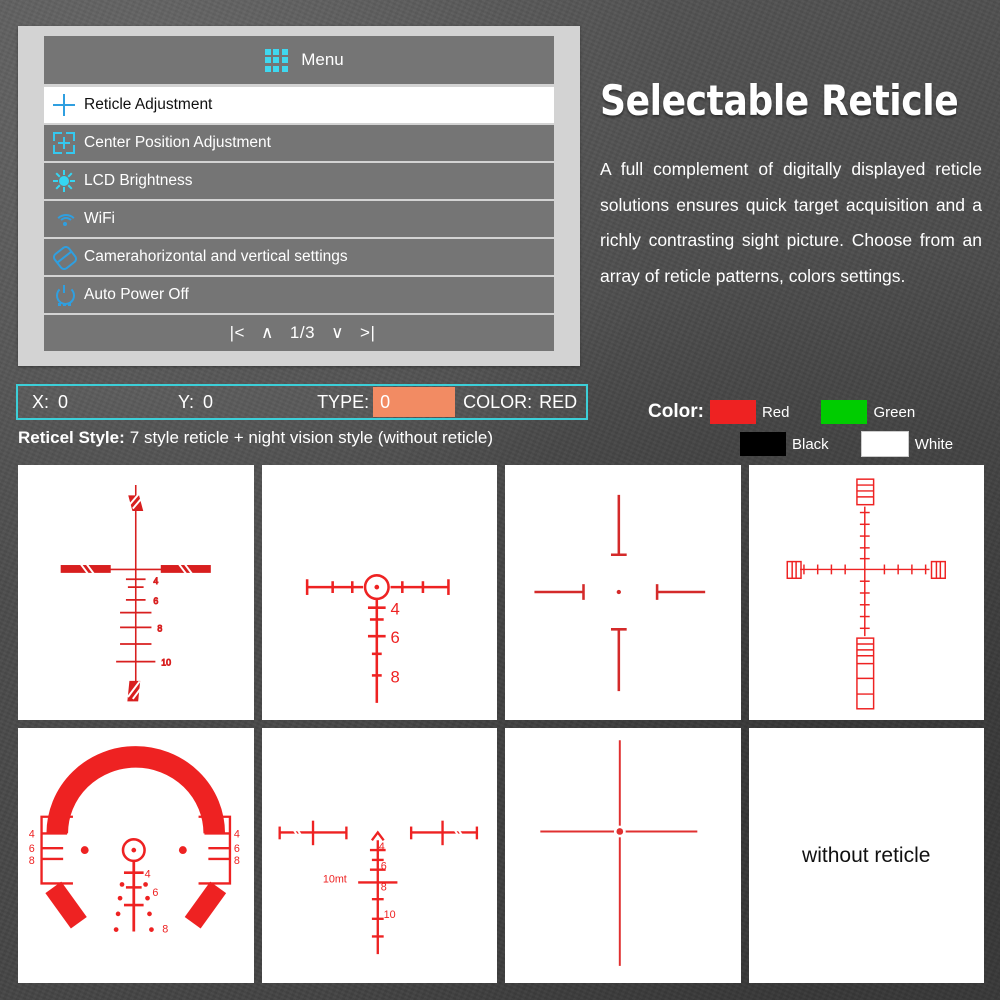 The height and width of the screenshot is (1000, 1000). What do you see at coordinates (64, 219) in the screenshot?
I see `wifi-icon` at bounding box center [64, 219].